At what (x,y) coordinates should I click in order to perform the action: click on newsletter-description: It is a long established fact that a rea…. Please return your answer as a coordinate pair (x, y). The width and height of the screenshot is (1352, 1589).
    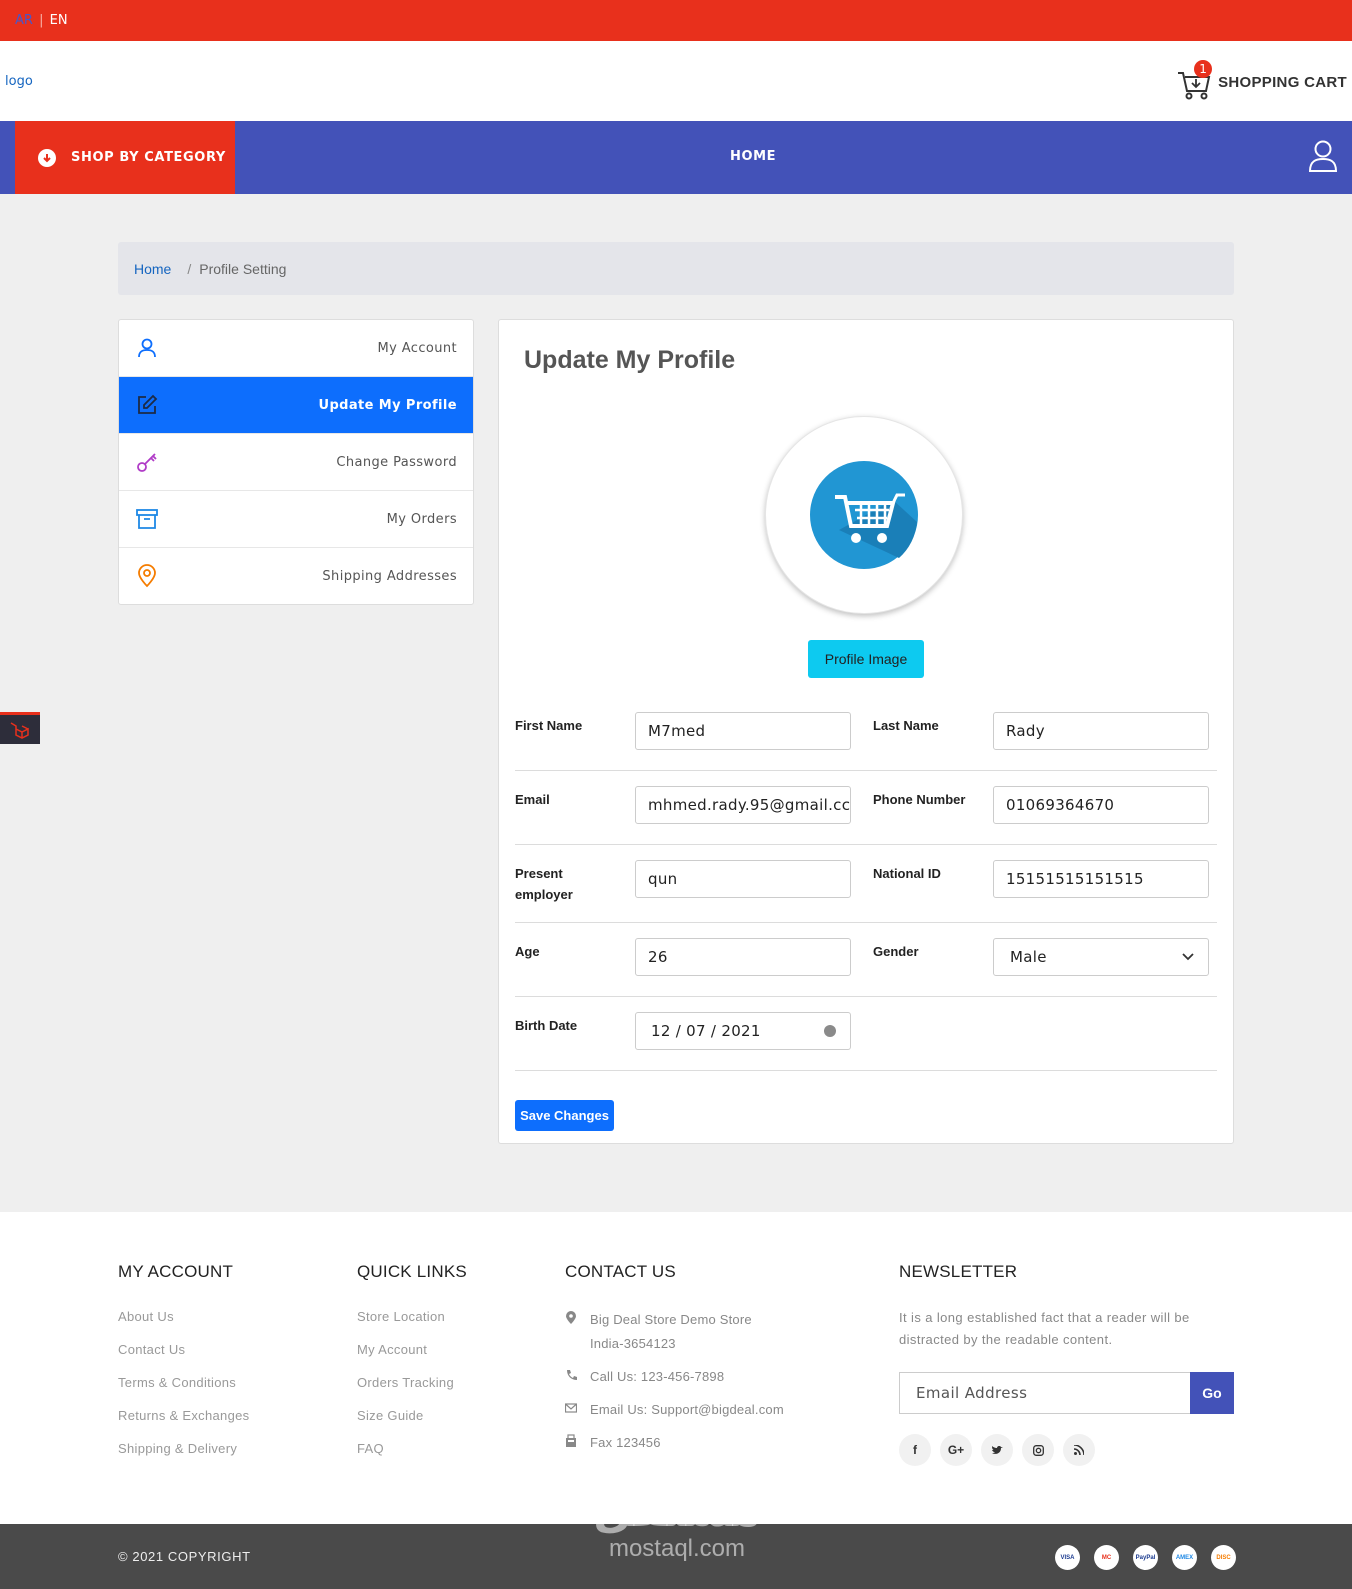
    Looking at the image, I should click on (1044, 1328).